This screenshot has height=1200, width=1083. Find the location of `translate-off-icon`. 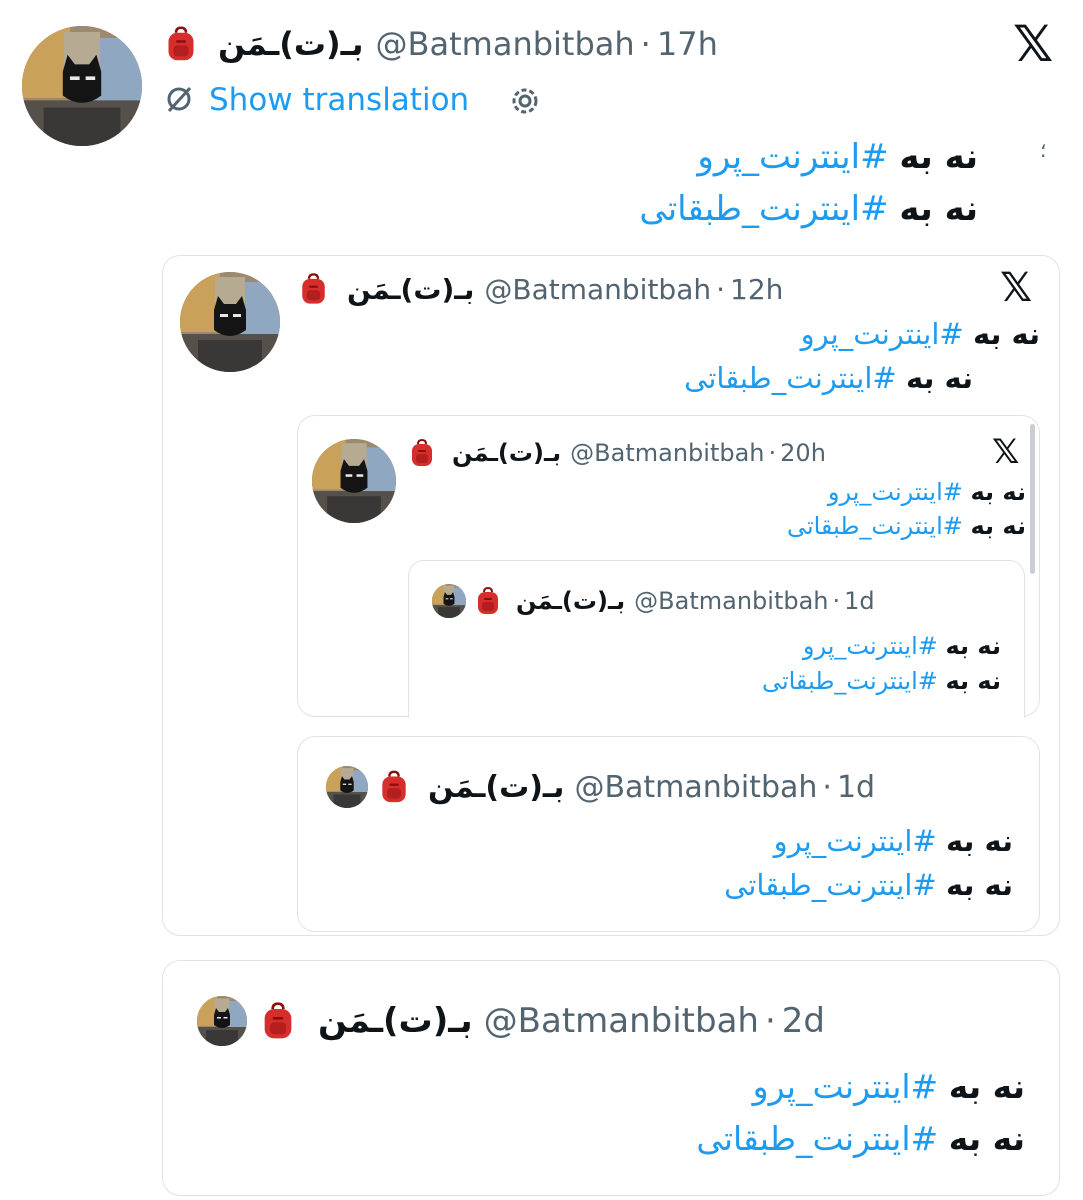

translate-off-icon is located at coordinates (179, 99).